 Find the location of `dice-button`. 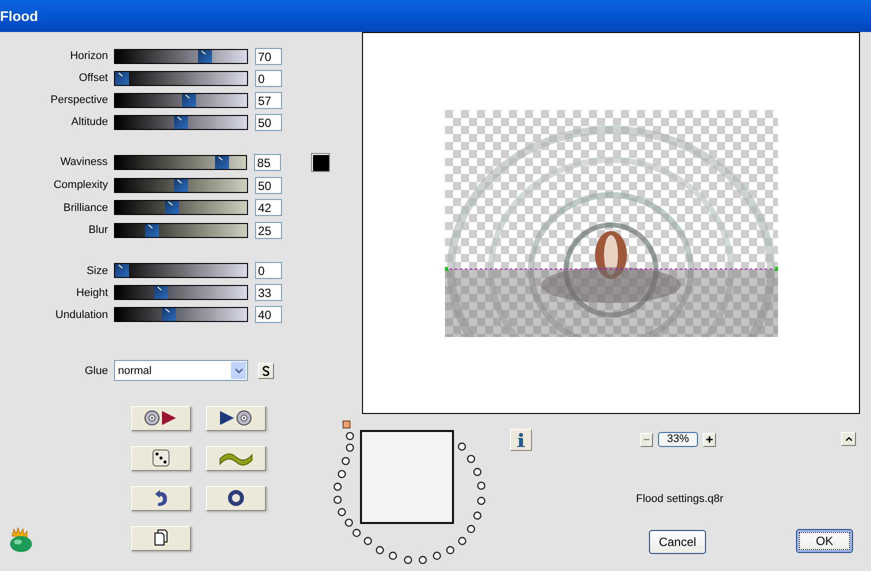

dice-button is located at coordinates (161, 458).